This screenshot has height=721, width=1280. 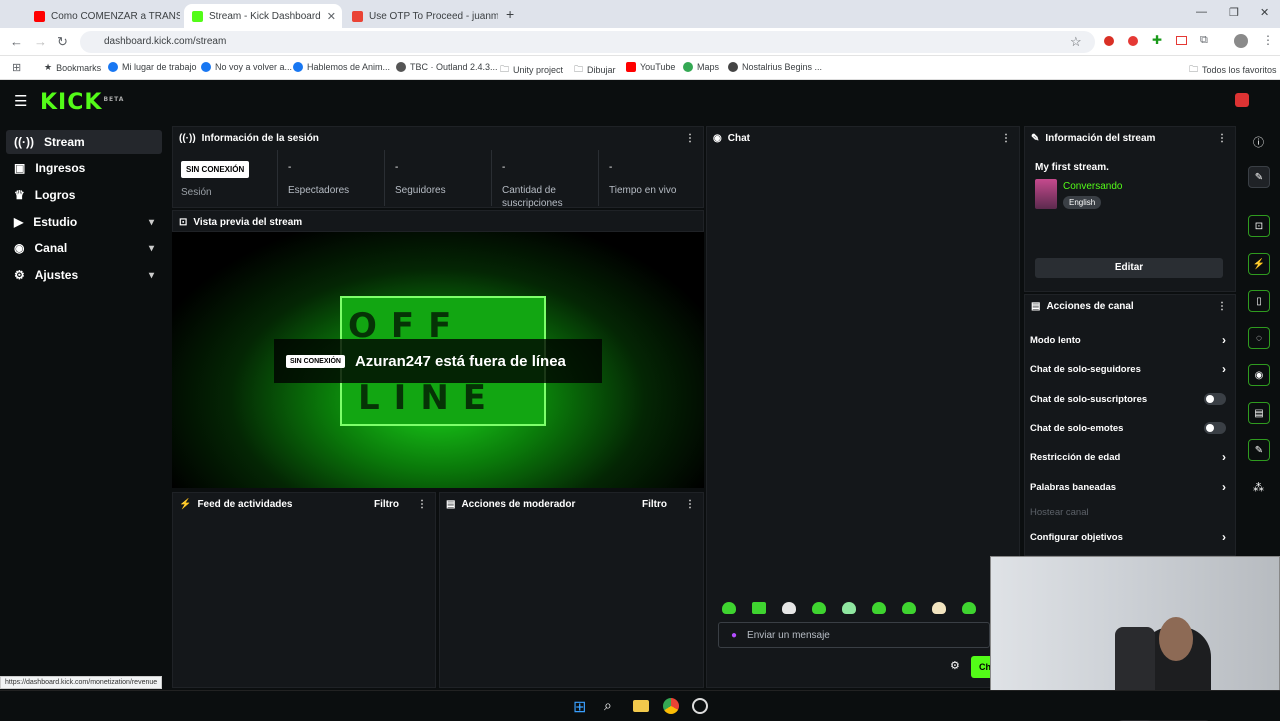 I want to click on youtube-icon, so click(x=631, y=67).